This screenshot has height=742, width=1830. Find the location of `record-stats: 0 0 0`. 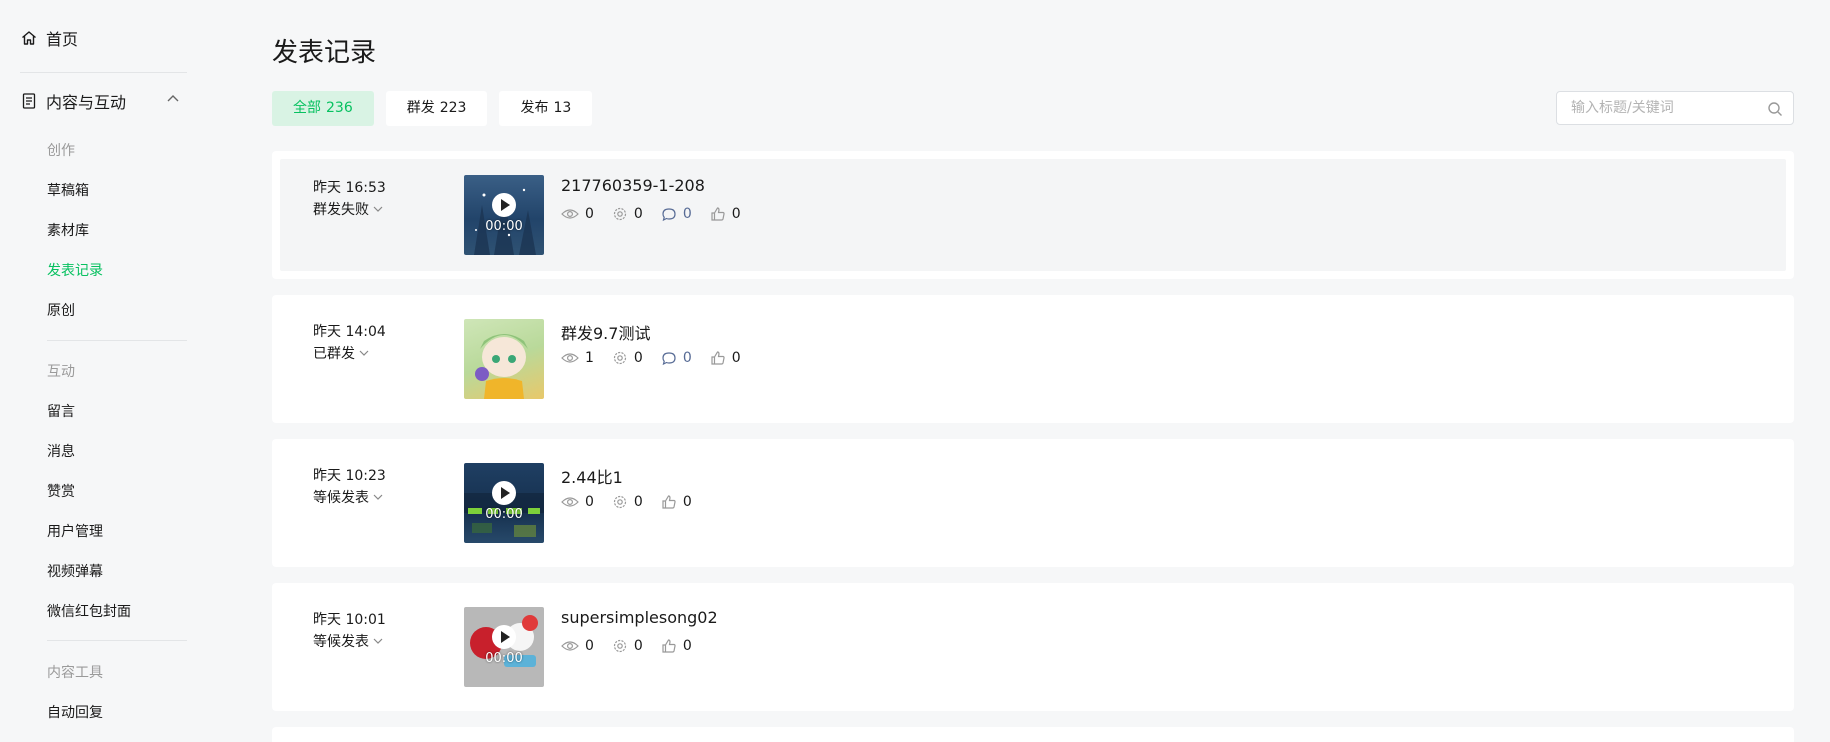

record-stats: 0 0 0 is located at coordinates (626, 646).